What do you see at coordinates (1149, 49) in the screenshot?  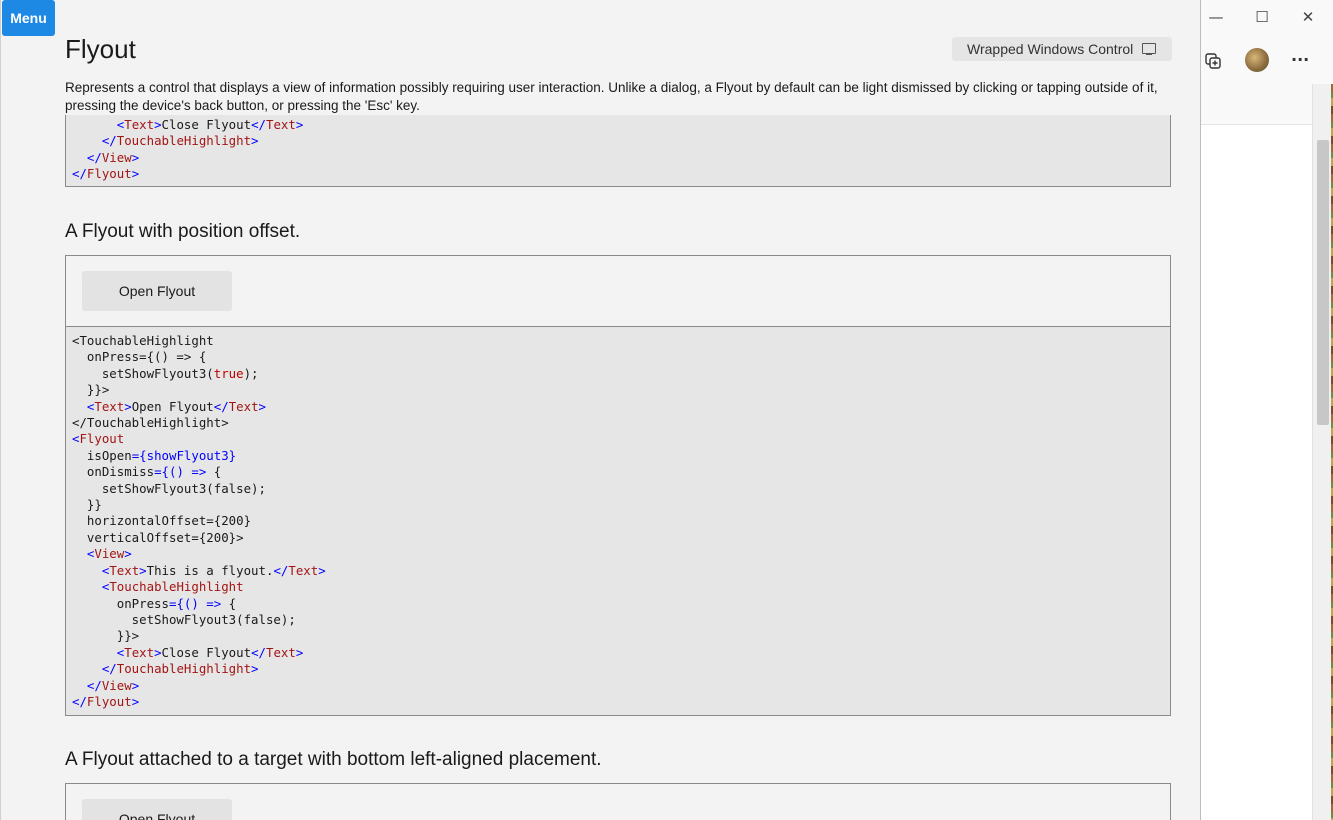 I see `monitor-icon` at bounding box center [1149, 49].